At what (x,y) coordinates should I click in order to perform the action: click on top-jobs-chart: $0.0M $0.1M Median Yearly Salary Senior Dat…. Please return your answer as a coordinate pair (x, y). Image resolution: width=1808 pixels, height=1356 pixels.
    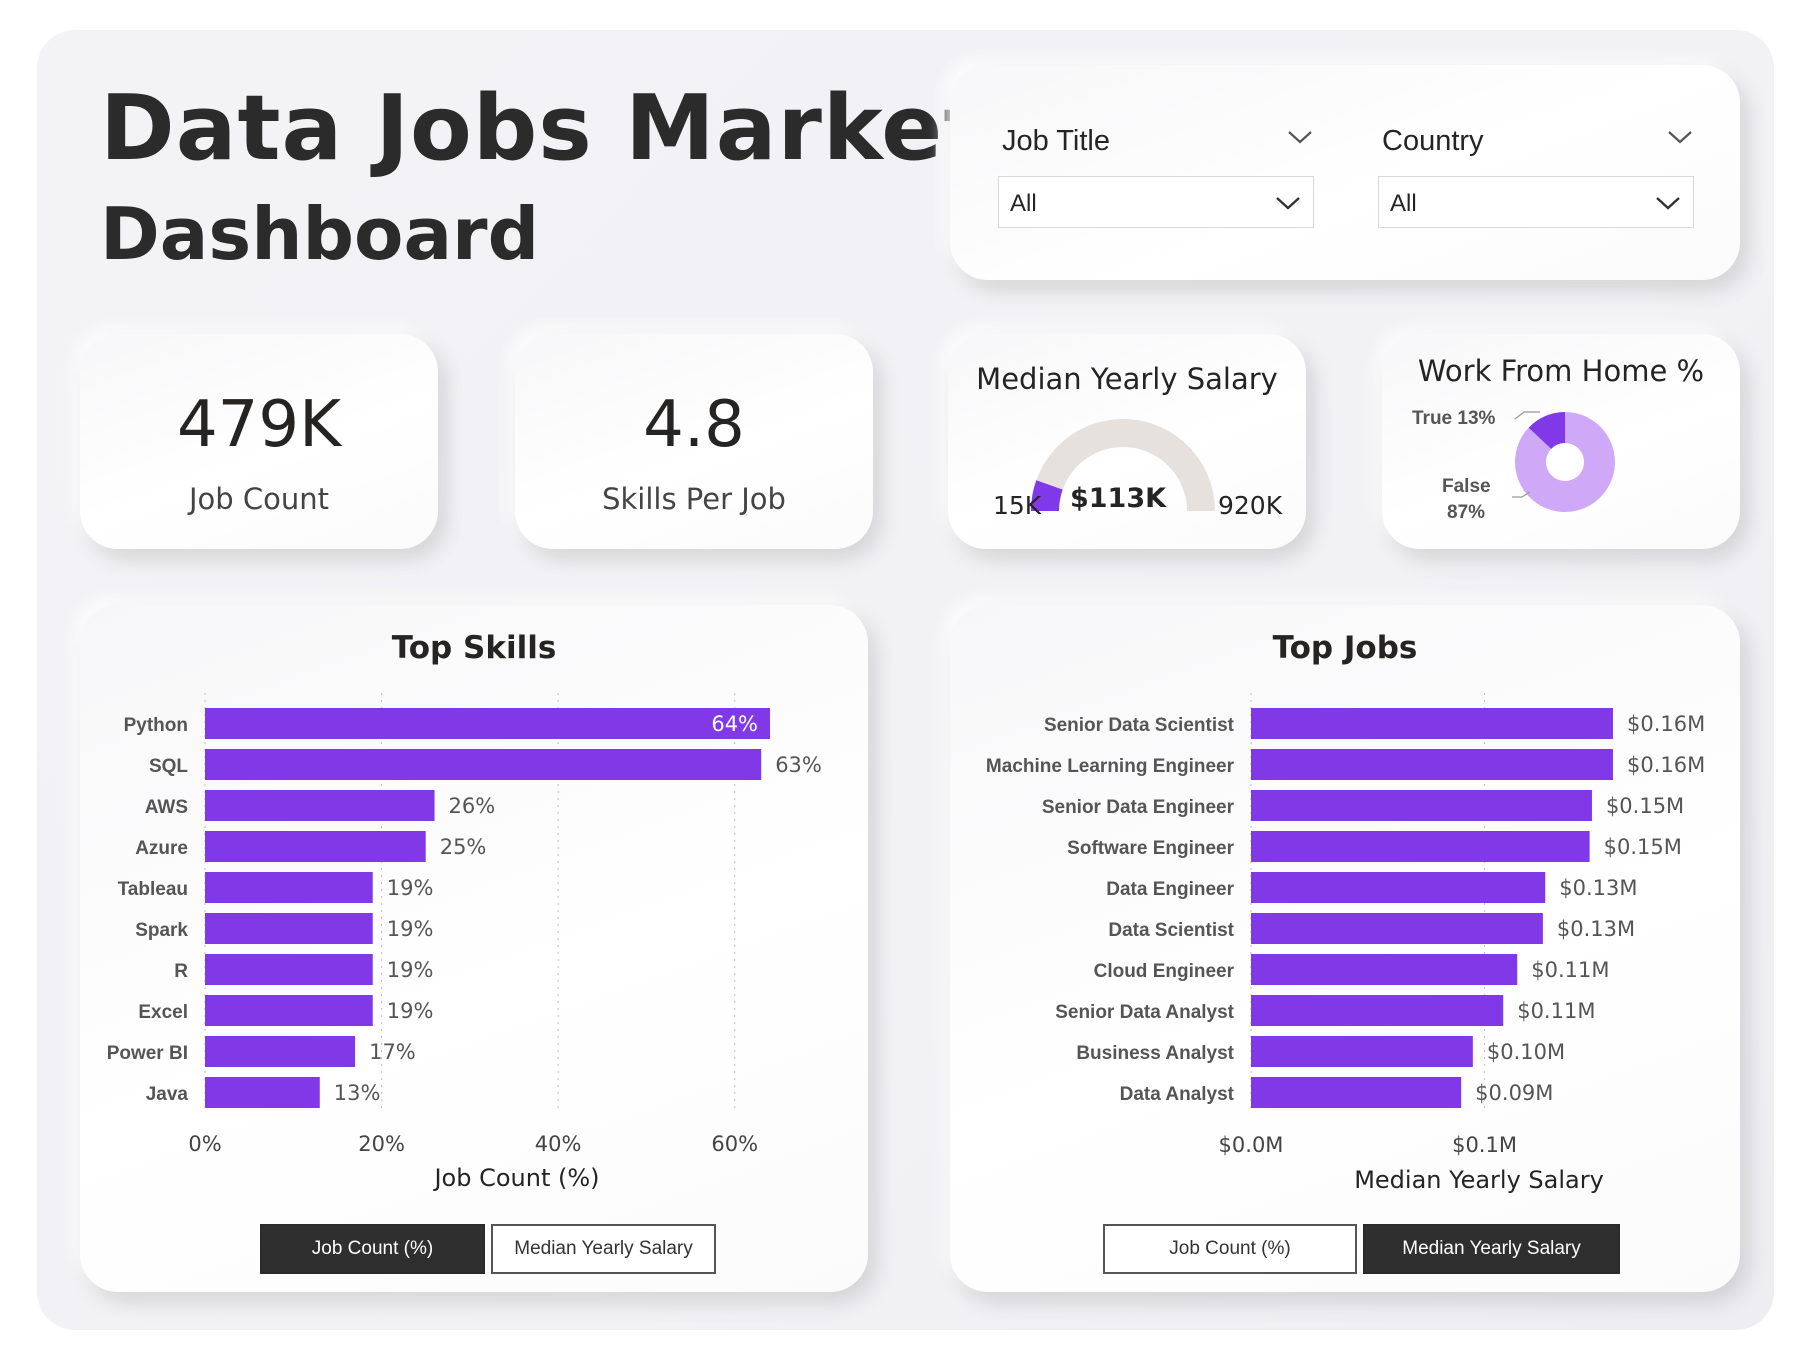
    Looking at the image, I should click on (1345, 943).